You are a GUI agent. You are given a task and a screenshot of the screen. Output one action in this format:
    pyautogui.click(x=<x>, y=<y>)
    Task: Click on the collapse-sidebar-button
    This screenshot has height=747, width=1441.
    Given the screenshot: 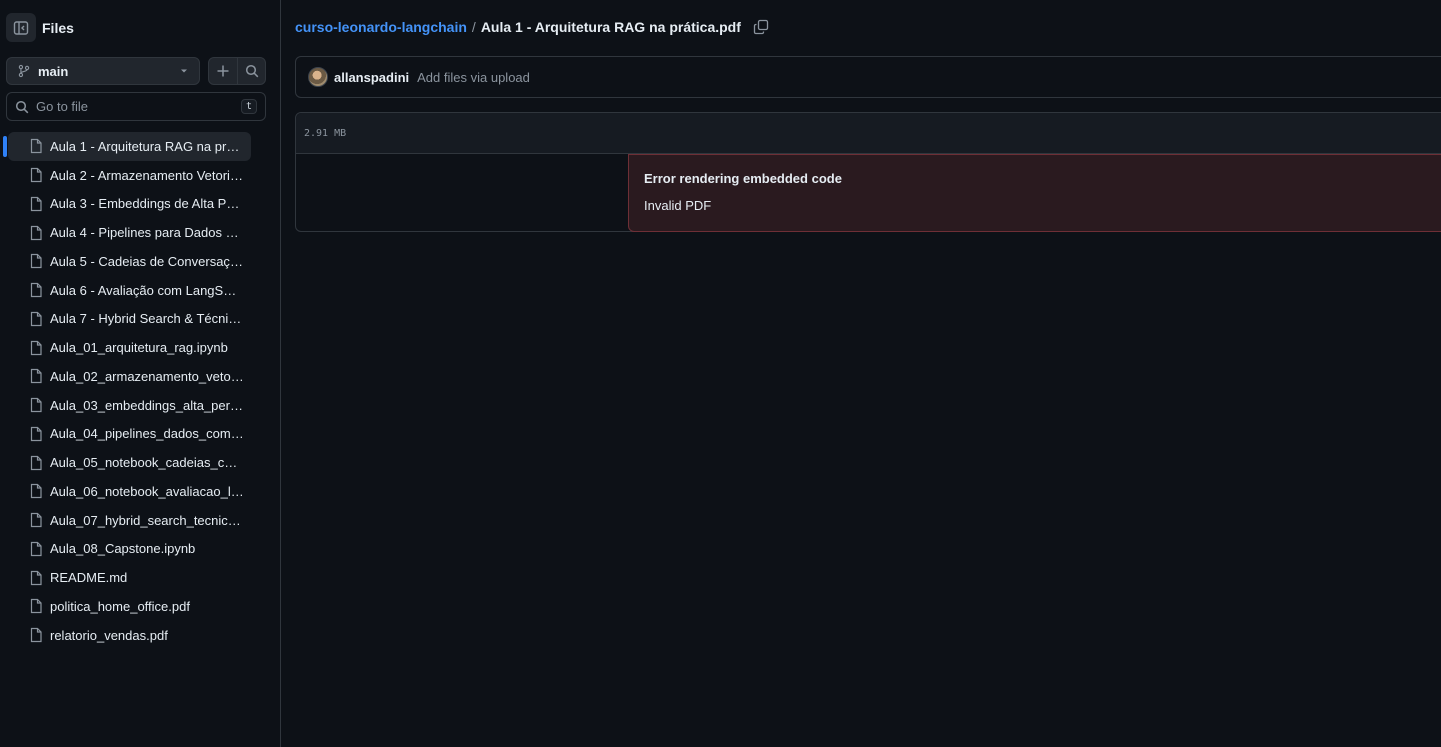 What is the action you would take?
    pyautogui.click(x=21, y=27)
    